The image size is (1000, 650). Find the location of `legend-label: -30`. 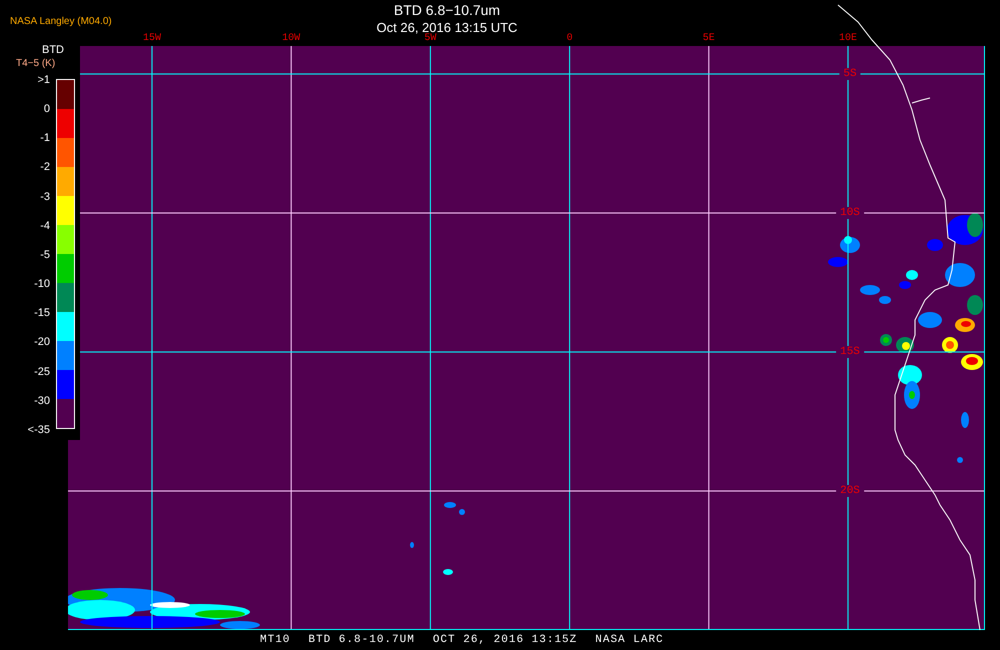

legend-label: -30 is located at coordinates (42, 400).